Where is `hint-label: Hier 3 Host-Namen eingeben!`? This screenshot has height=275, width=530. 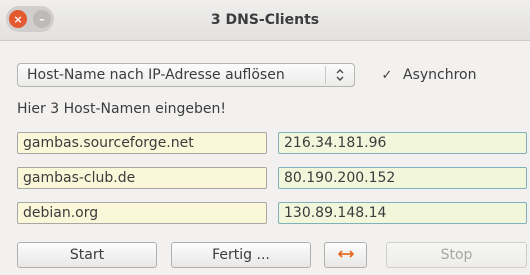 hint-label: Hier 3 Host-Namen eingeben! is located at coordinates (122, 109).